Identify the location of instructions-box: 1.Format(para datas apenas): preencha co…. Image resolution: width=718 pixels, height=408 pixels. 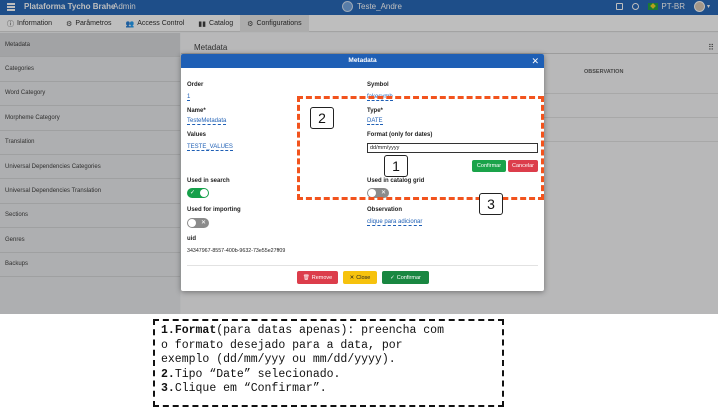
(328, 363).